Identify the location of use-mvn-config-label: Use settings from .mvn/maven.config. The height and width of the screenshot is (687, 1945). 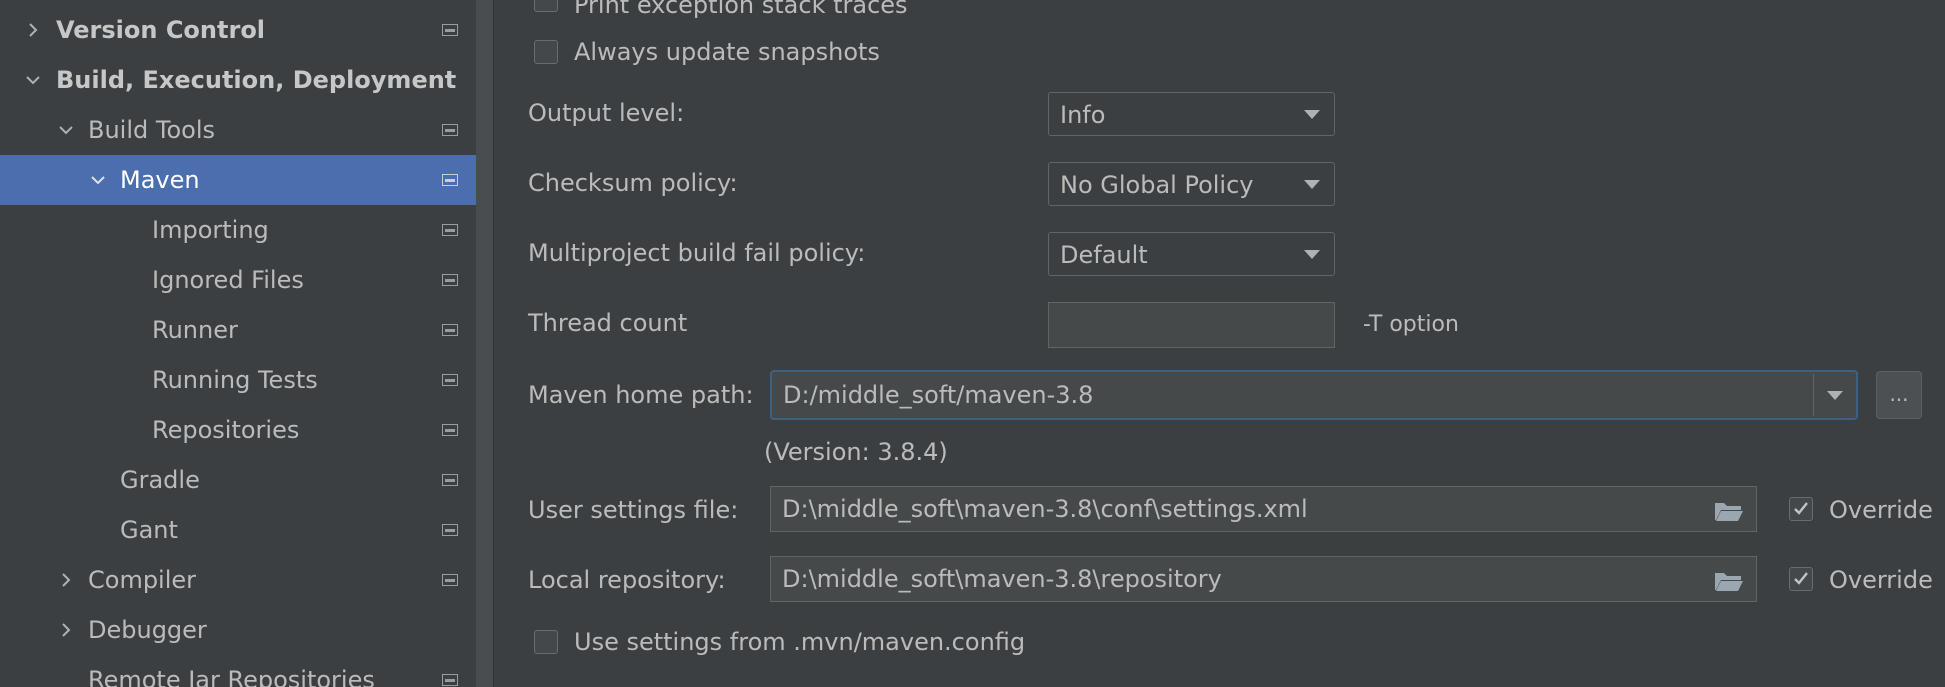
(800, 642).